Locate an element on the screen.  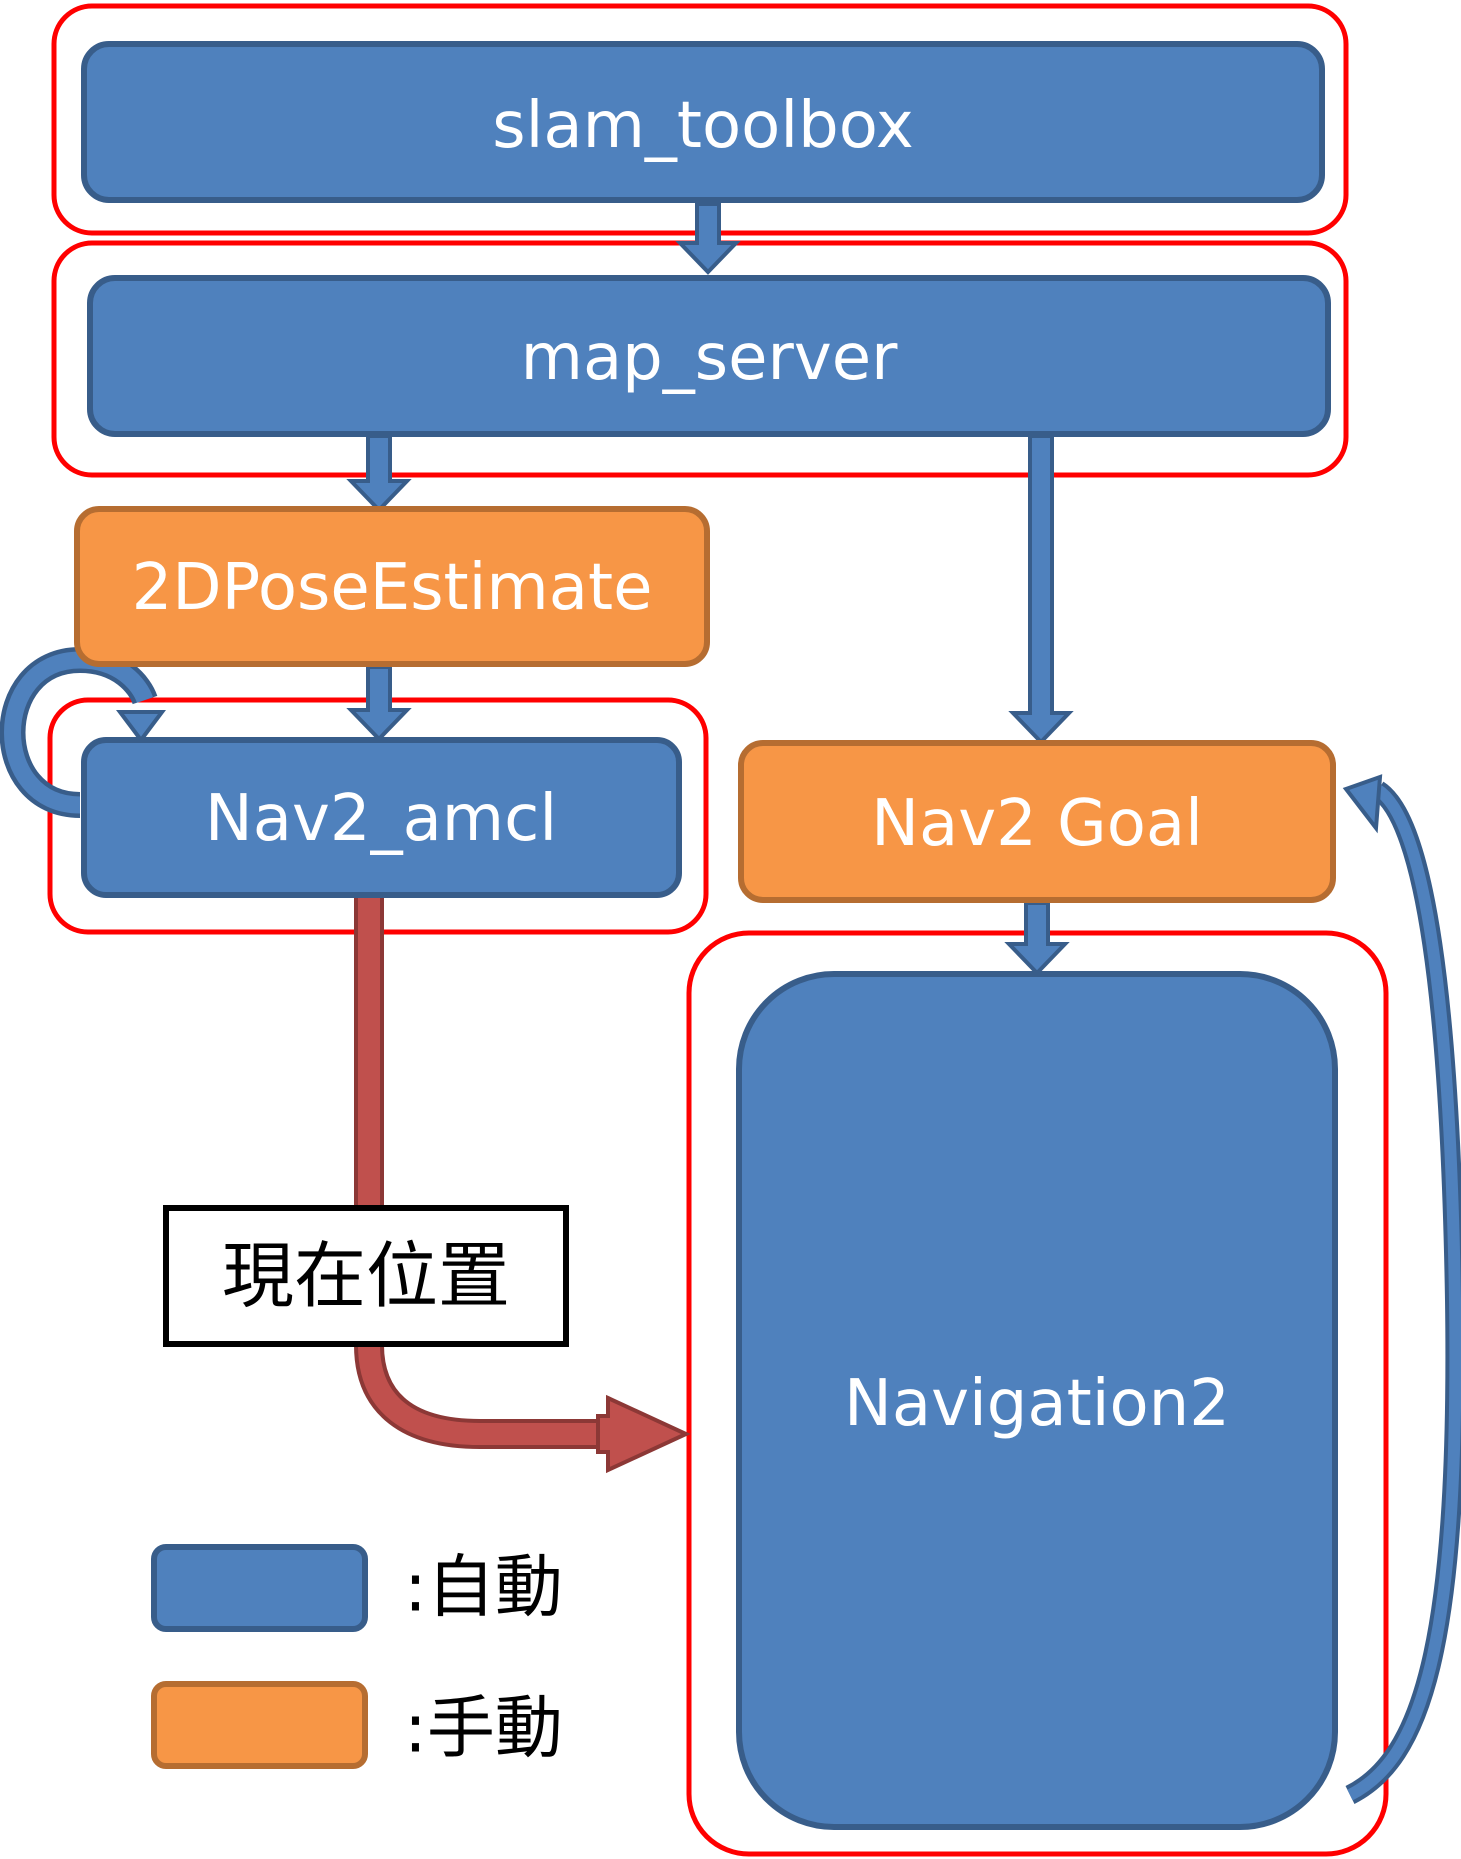
slam-toolbox-label: slam_toolbox is located at coordinates (703, 126).